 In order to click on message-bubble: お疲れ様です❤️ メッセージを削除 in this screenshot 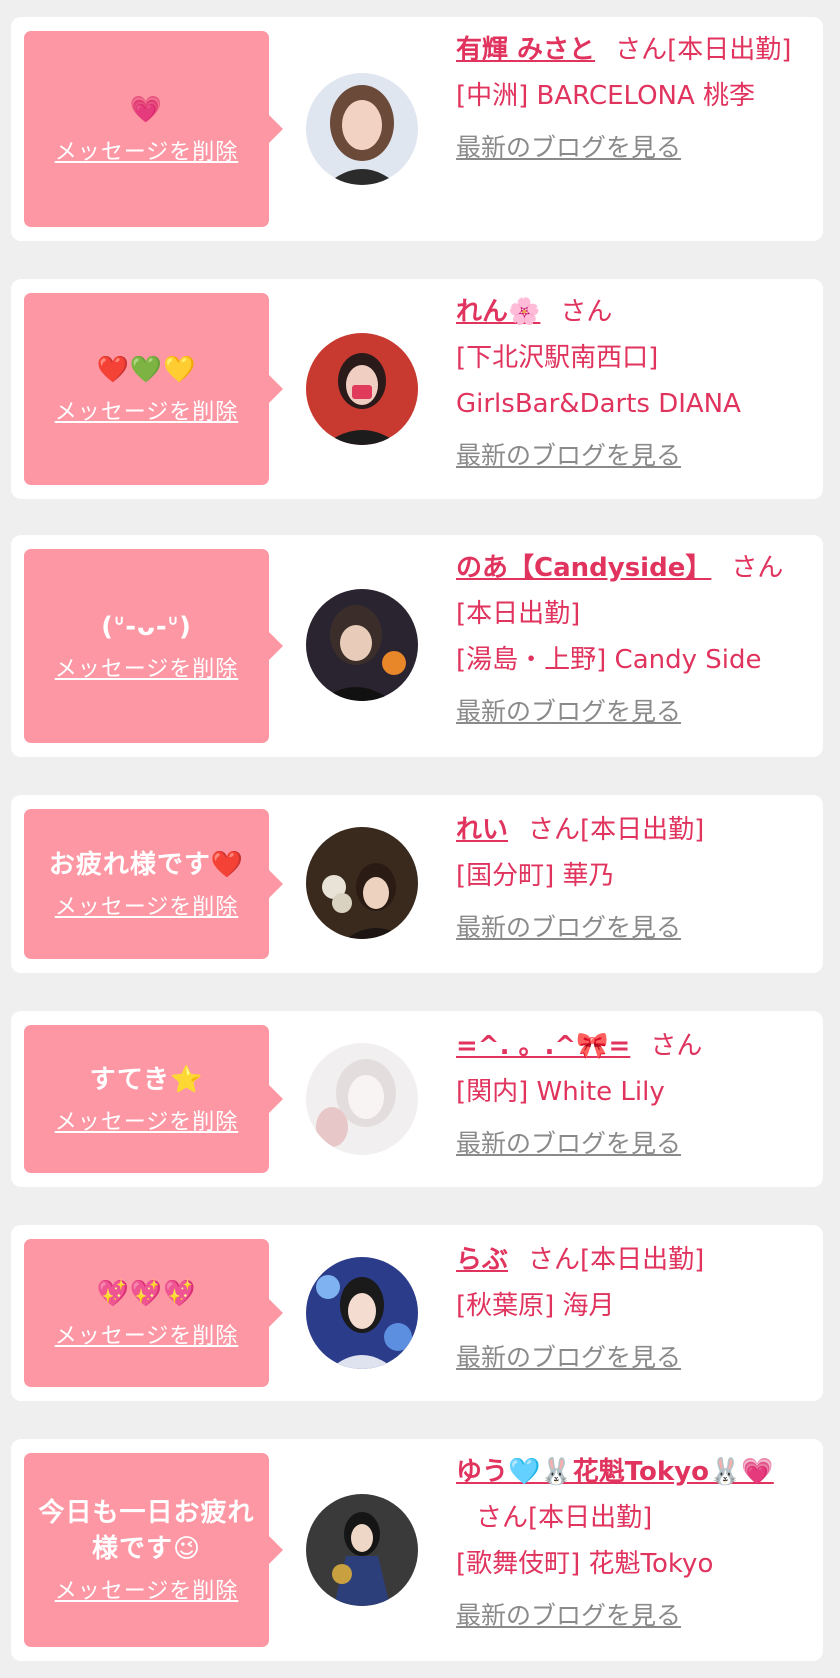, I will do `click(153, 884)`.